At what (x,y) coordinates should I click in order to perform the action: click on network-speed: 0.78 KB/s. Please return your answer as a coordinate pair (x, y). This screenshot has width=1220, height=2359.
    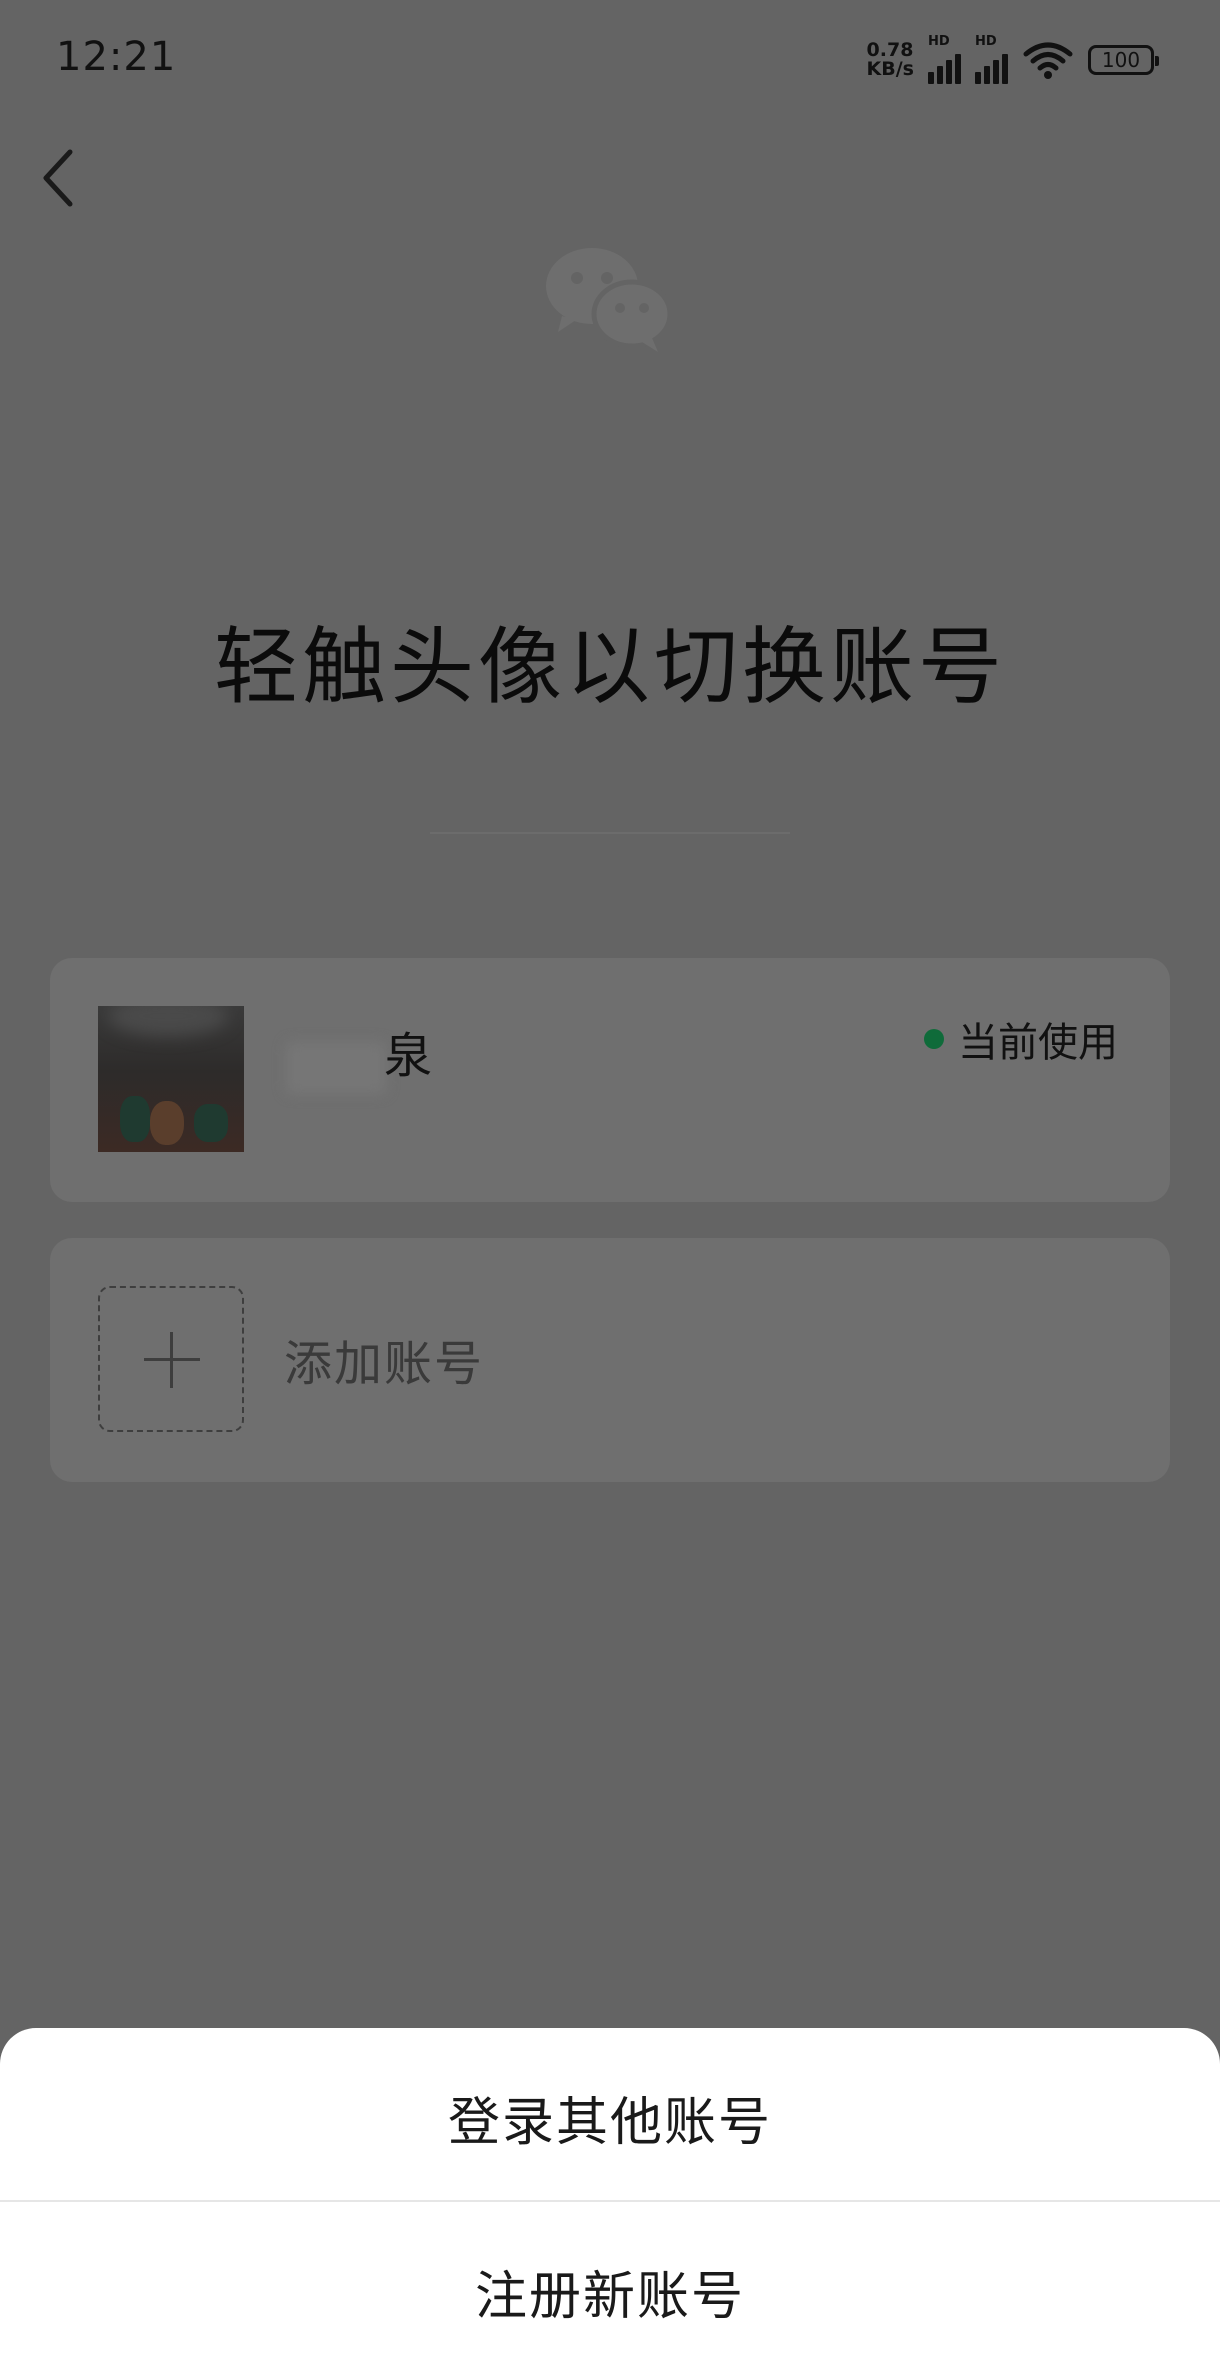
    Looking at the image, I should click on (890, 60).